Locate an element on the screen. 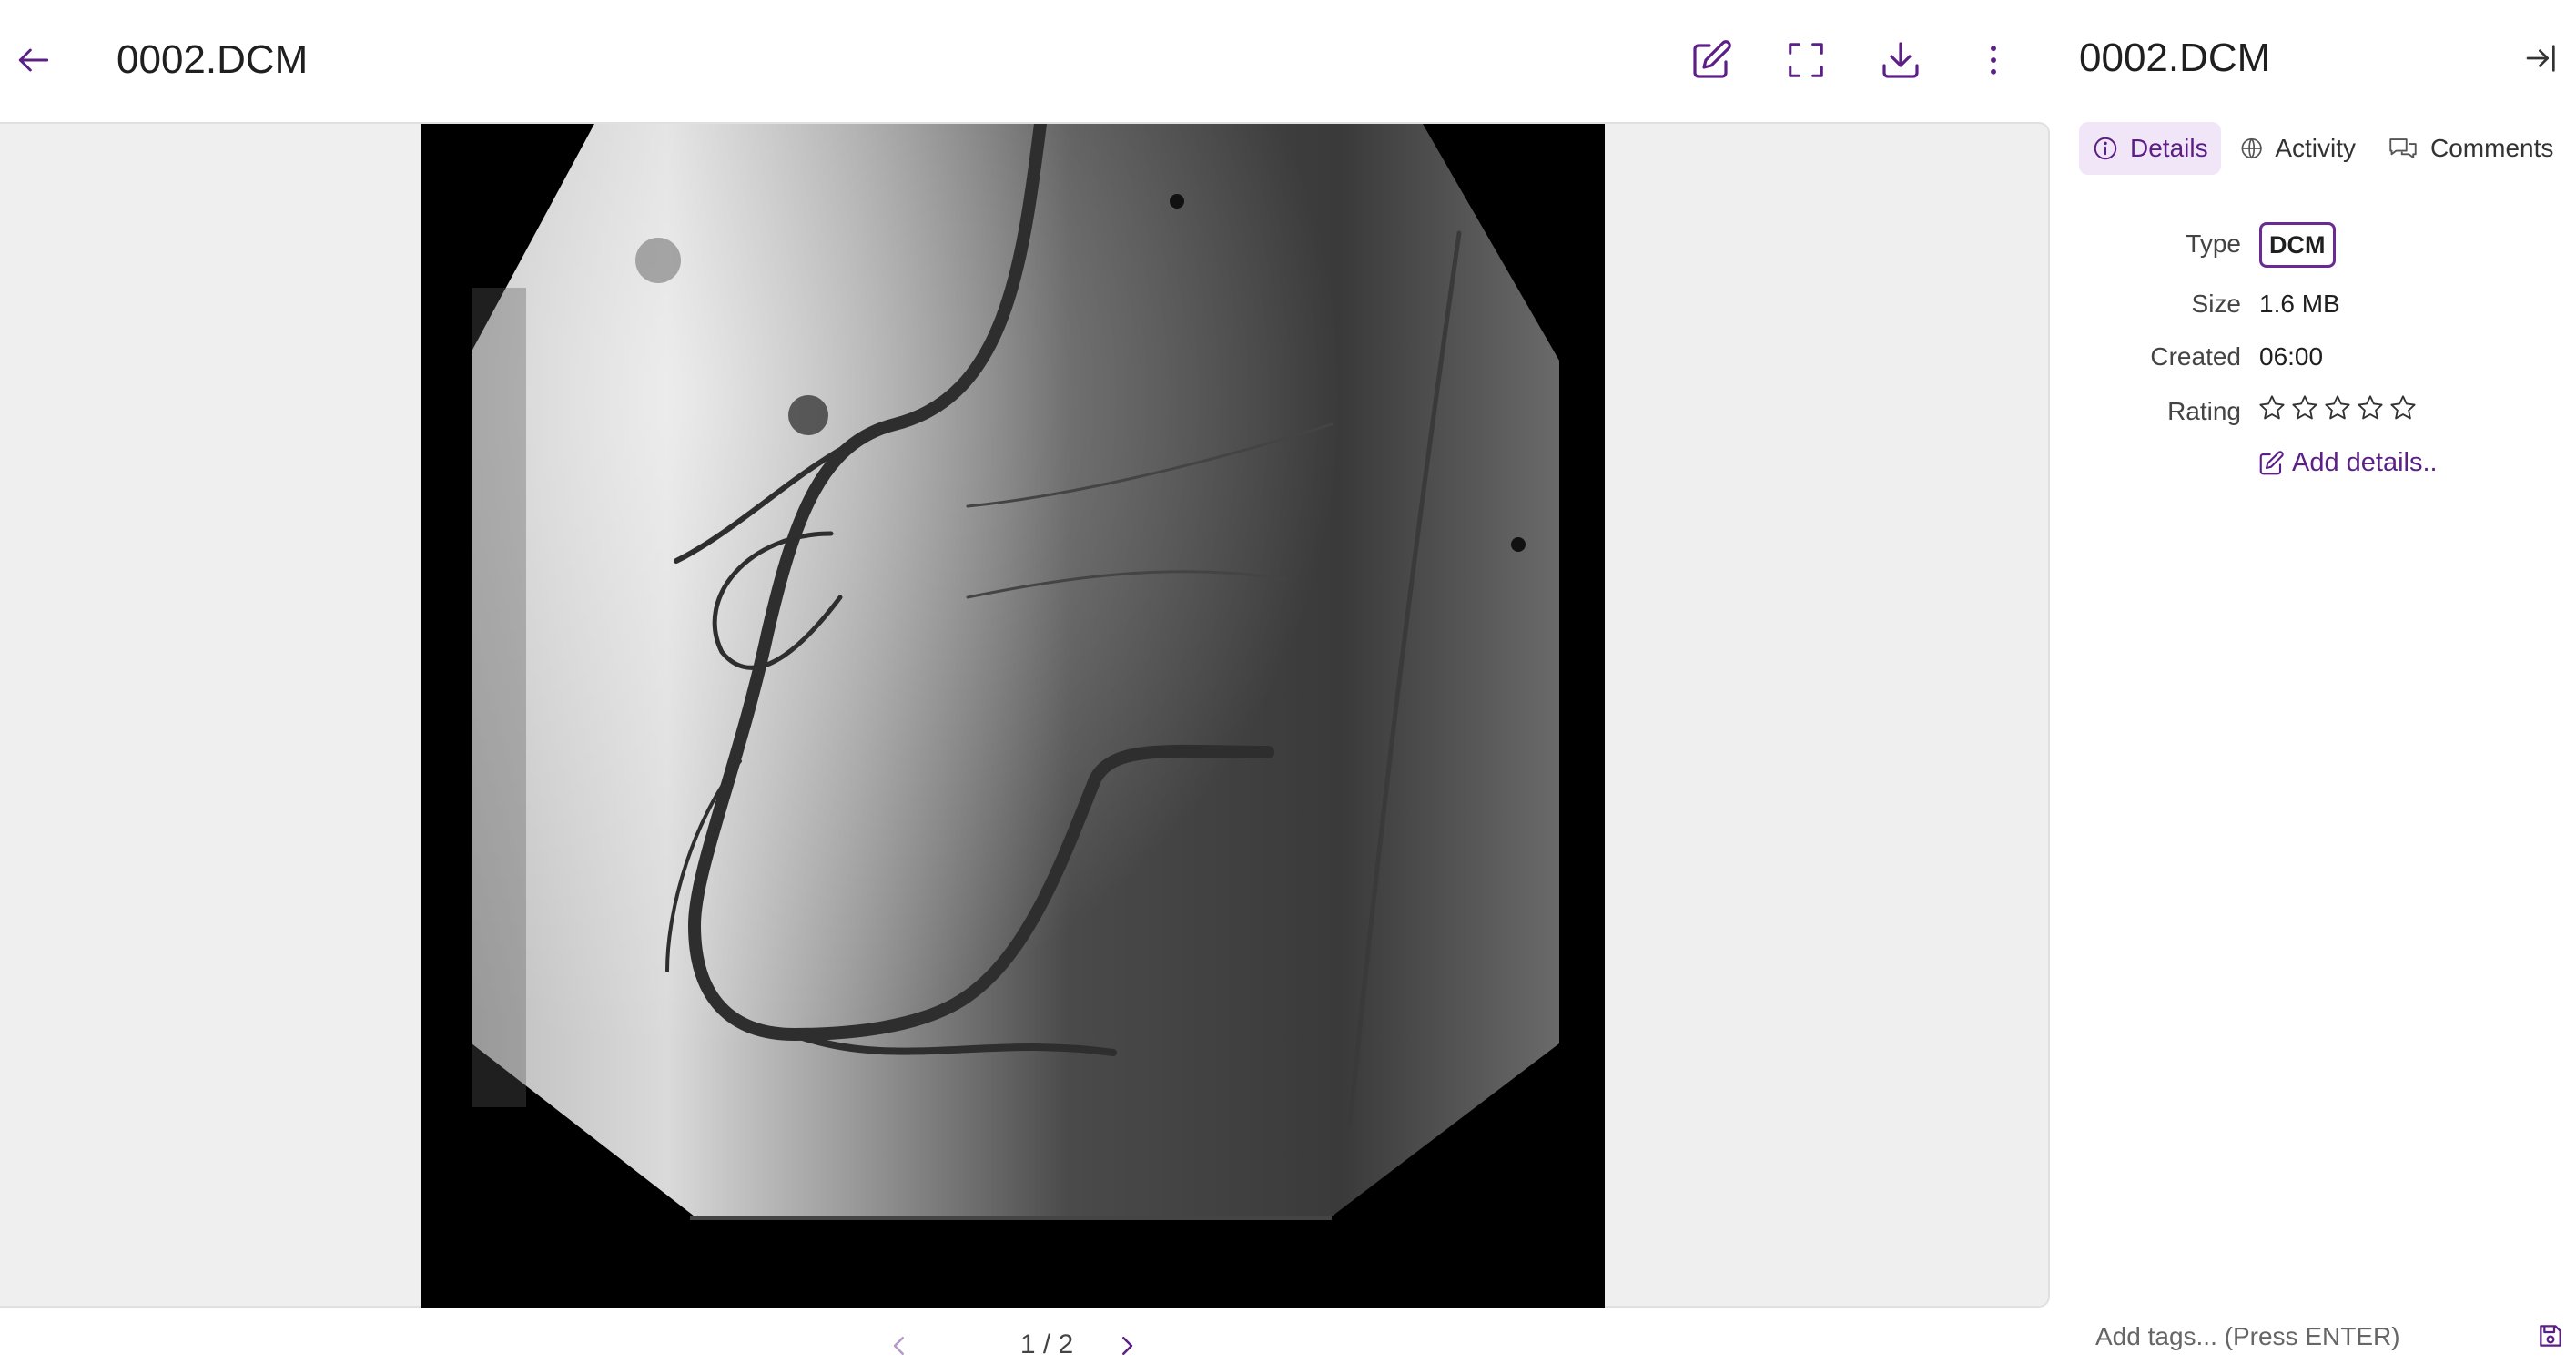  tab-activity: Activity is located at coordinates (2297, 148).